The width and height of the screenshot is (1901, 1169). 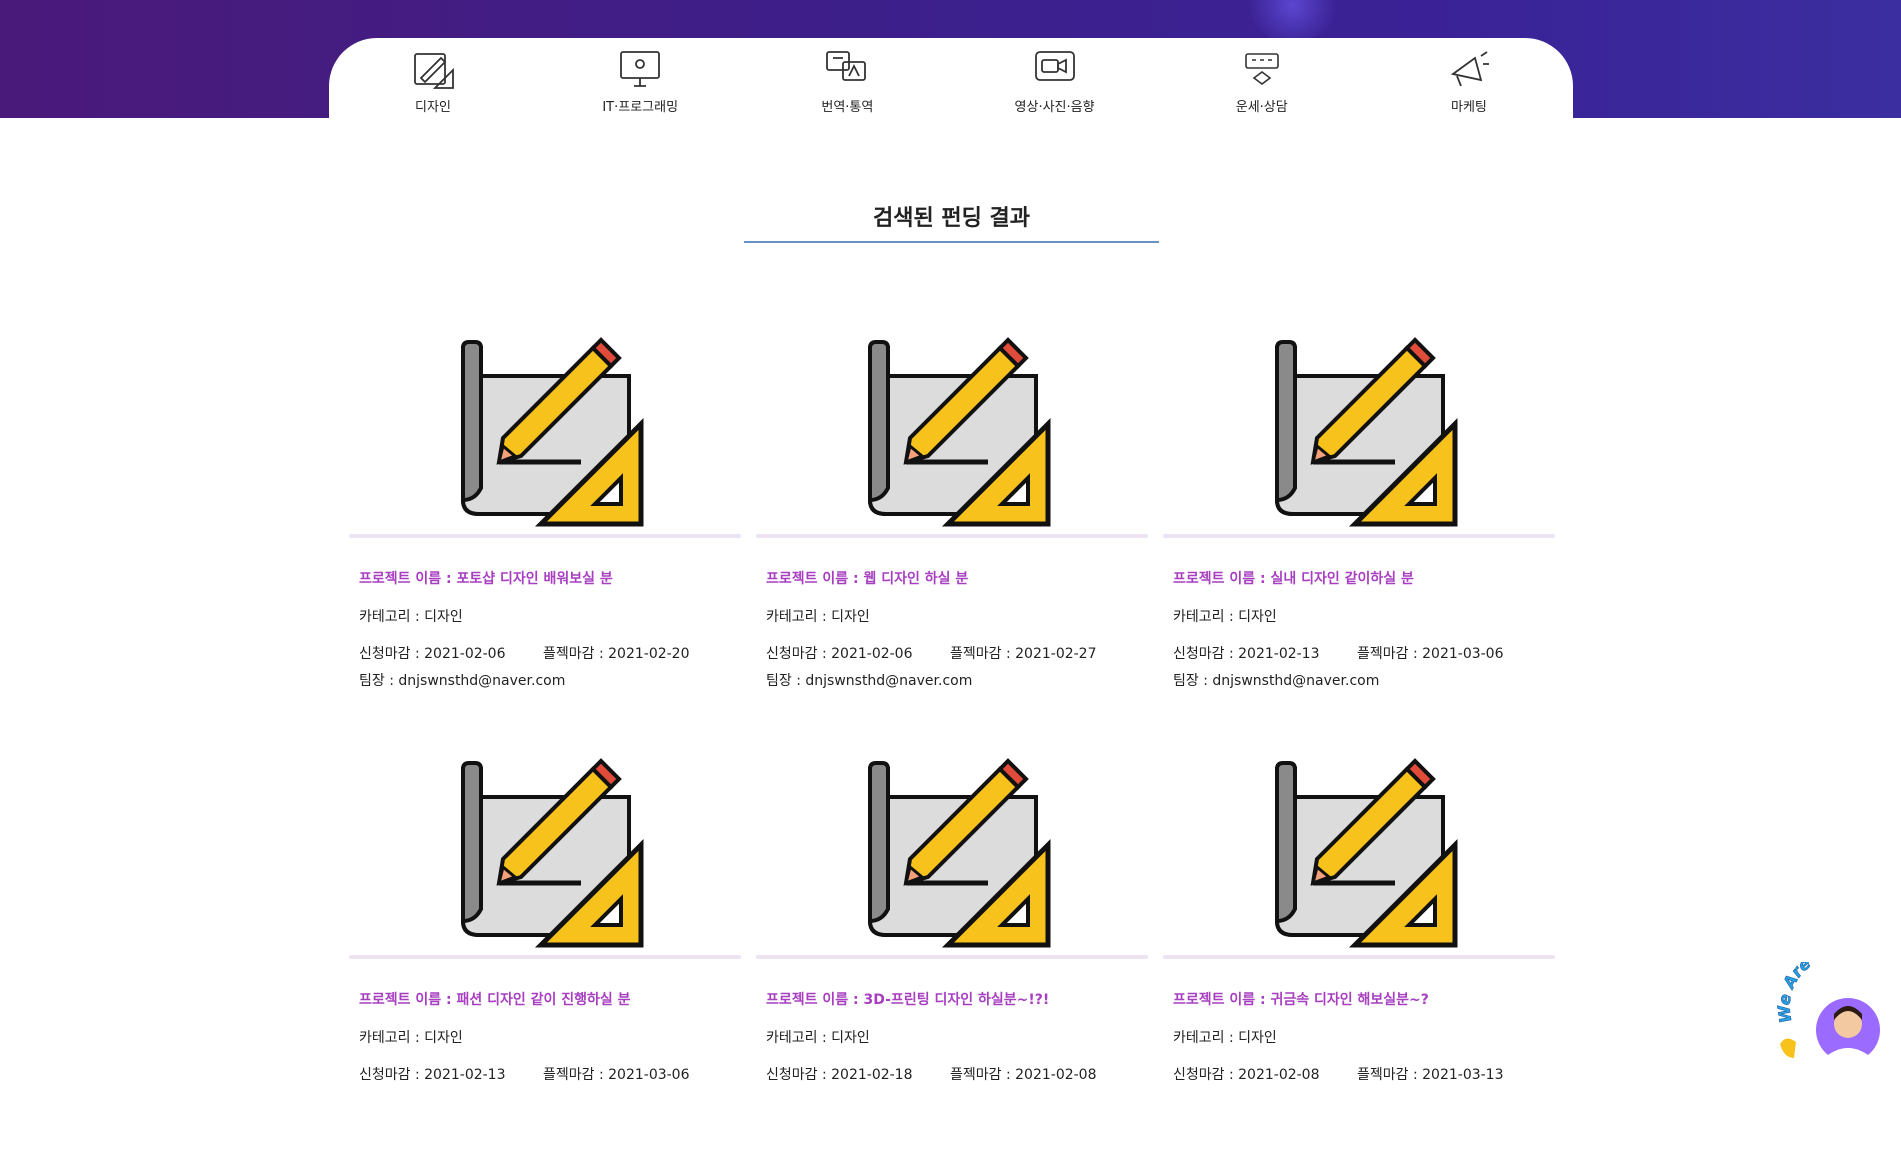 I want to click on category-marketing: 마케팅, so click(x=1469, y=88).